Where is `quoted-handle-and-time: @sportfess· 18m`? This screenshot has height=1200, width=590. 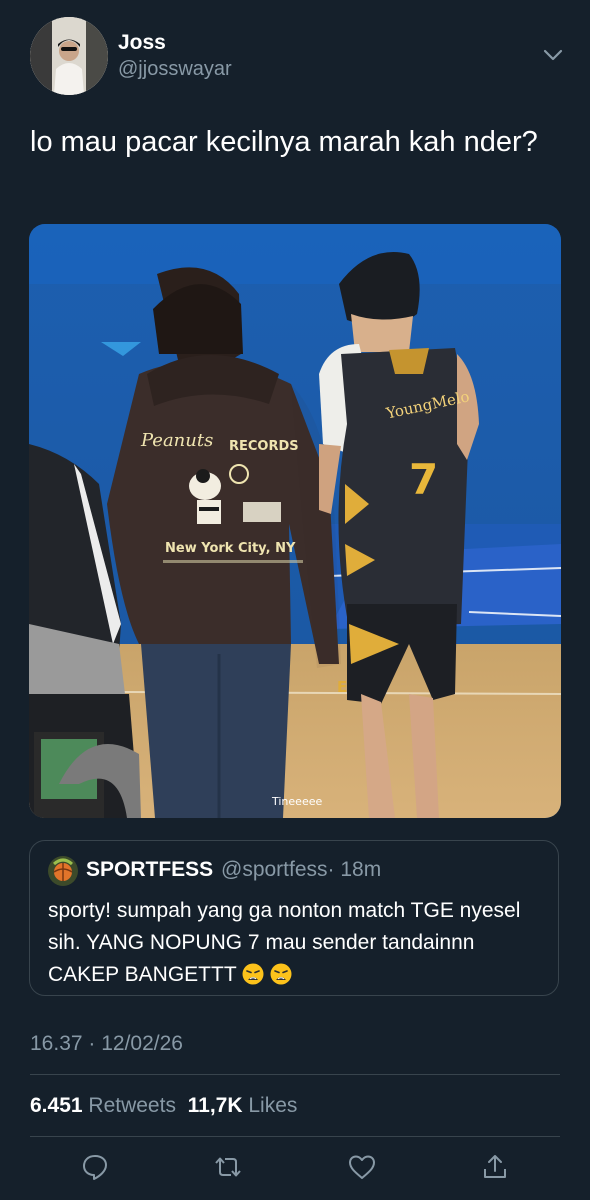 quoted-handle-and-time: @sportfess· 18m is located at coordinates (301, 870).